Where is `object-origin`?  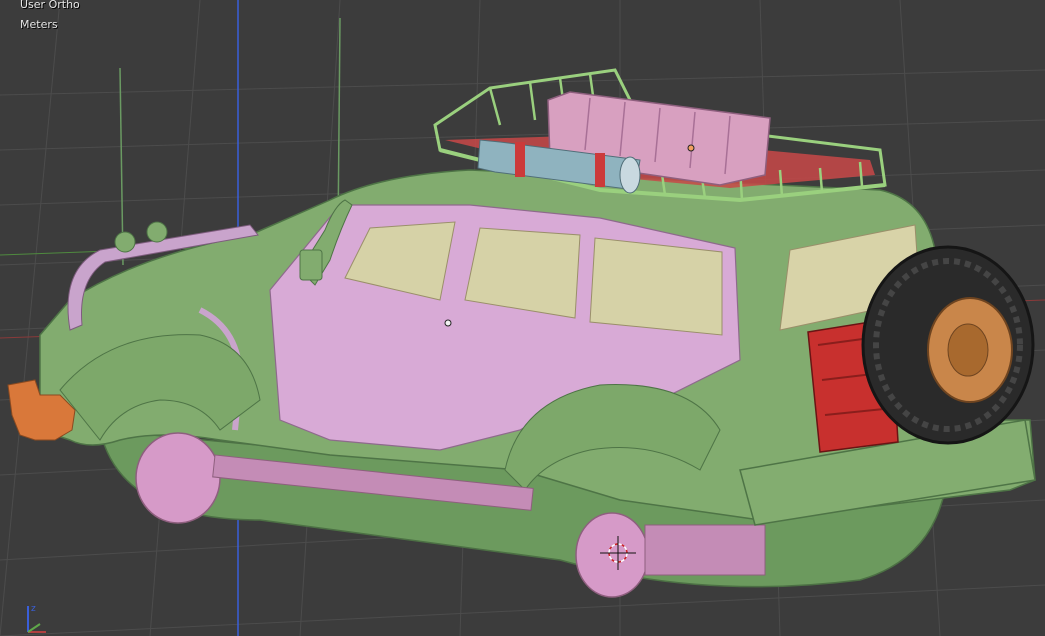
object-origin is located at coordinates (448, 323).